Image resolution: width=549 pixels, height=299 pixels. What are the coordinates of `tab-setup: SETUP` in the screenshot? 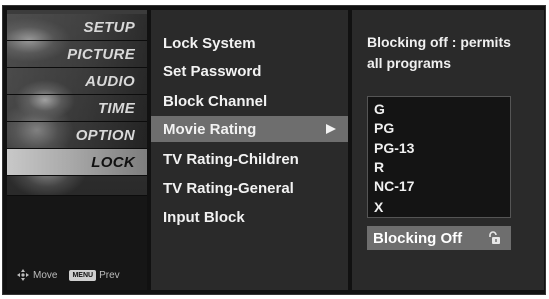 It's located at (77, 27).